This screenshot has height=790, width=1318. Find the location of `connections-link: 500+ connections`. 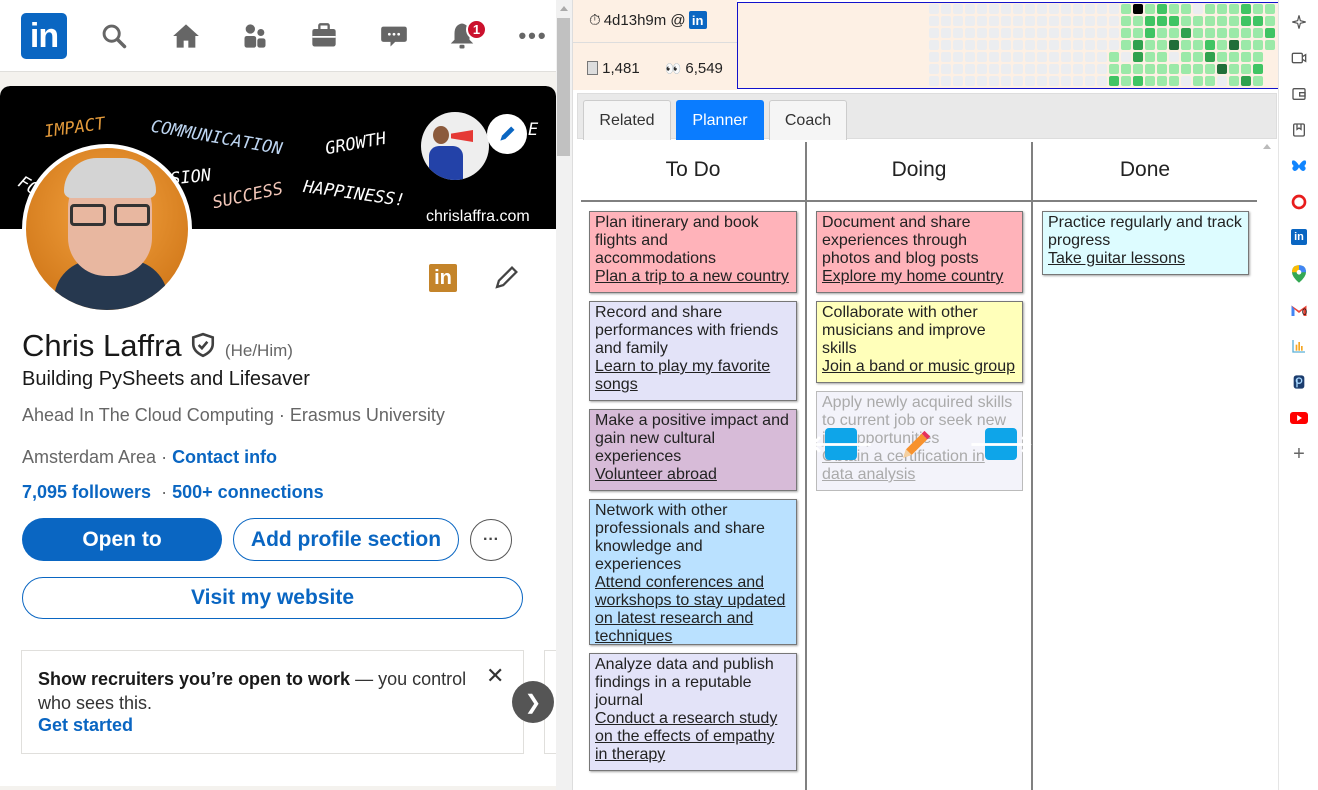

connections-link: 500+ connections is located at coordinates (248, 492).